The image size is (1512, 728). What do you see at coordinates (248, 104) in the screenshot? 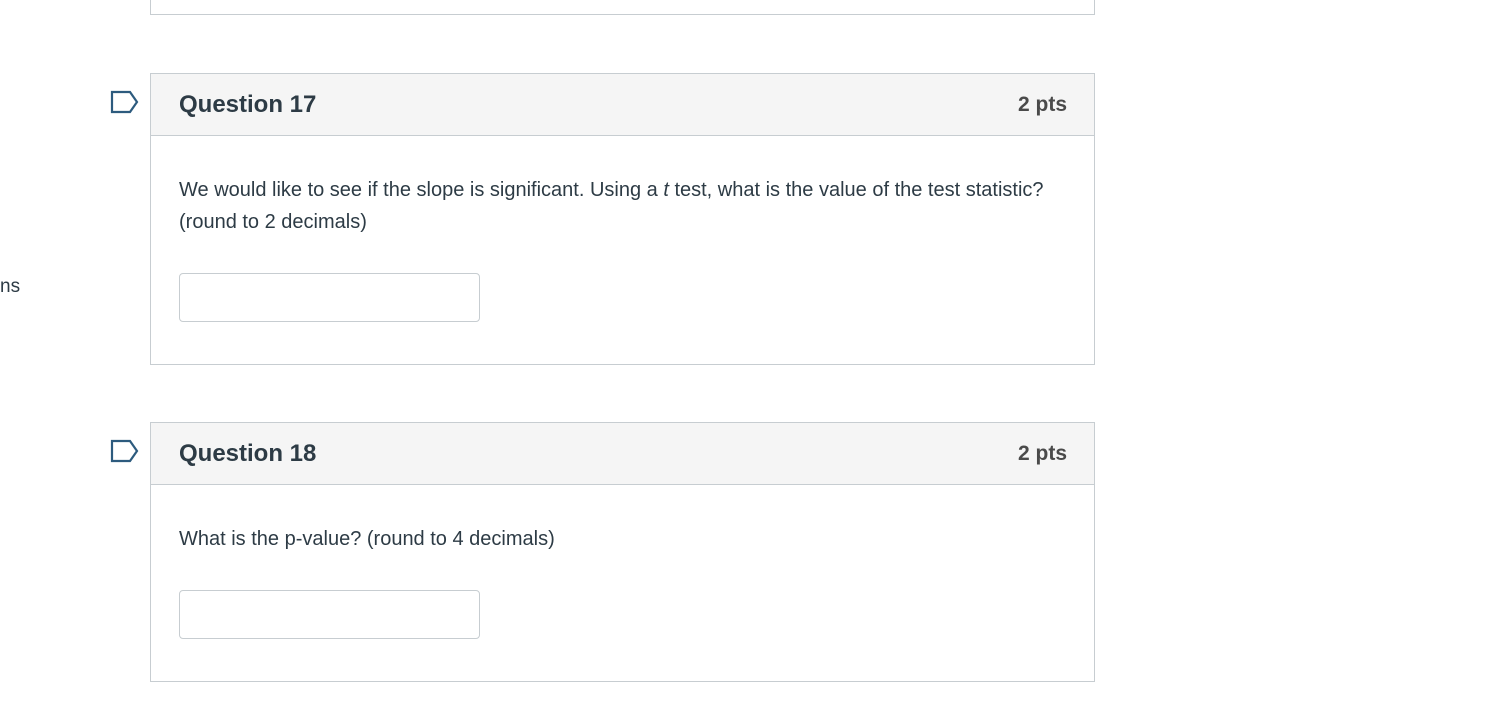
I see `question-title: Question 17` at bounding box center [248, 104].